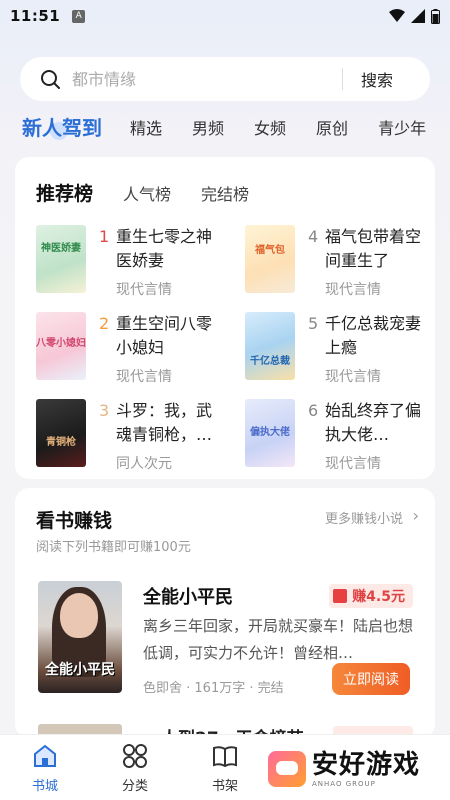 The image size is (450, 800). What do you see at coordinates (236, 126) in the screenshot?
I see `channel-tabs: 新人驾到 精选 男频 女频 原创 青少年` at bounding box center [236, 126].